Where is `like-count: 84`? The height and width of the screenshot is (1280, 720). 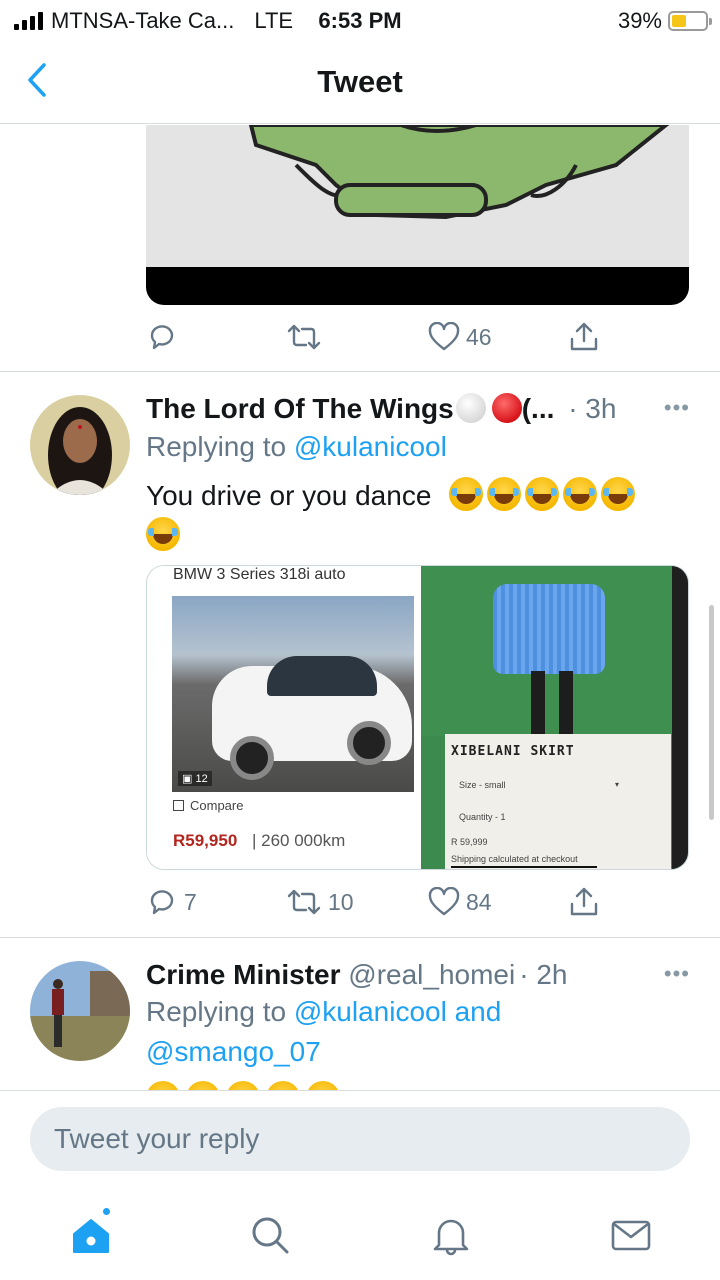 like-count: 84 is located at coordinates (479, 901).